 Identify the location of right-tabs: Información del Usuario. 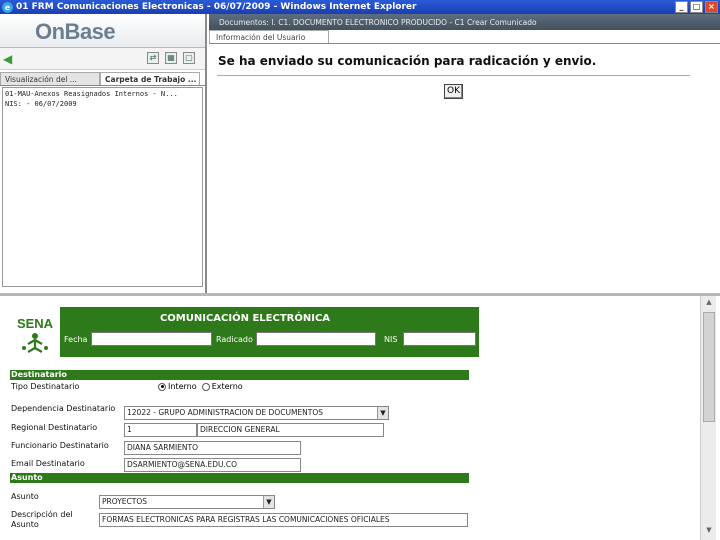
(464, 37).